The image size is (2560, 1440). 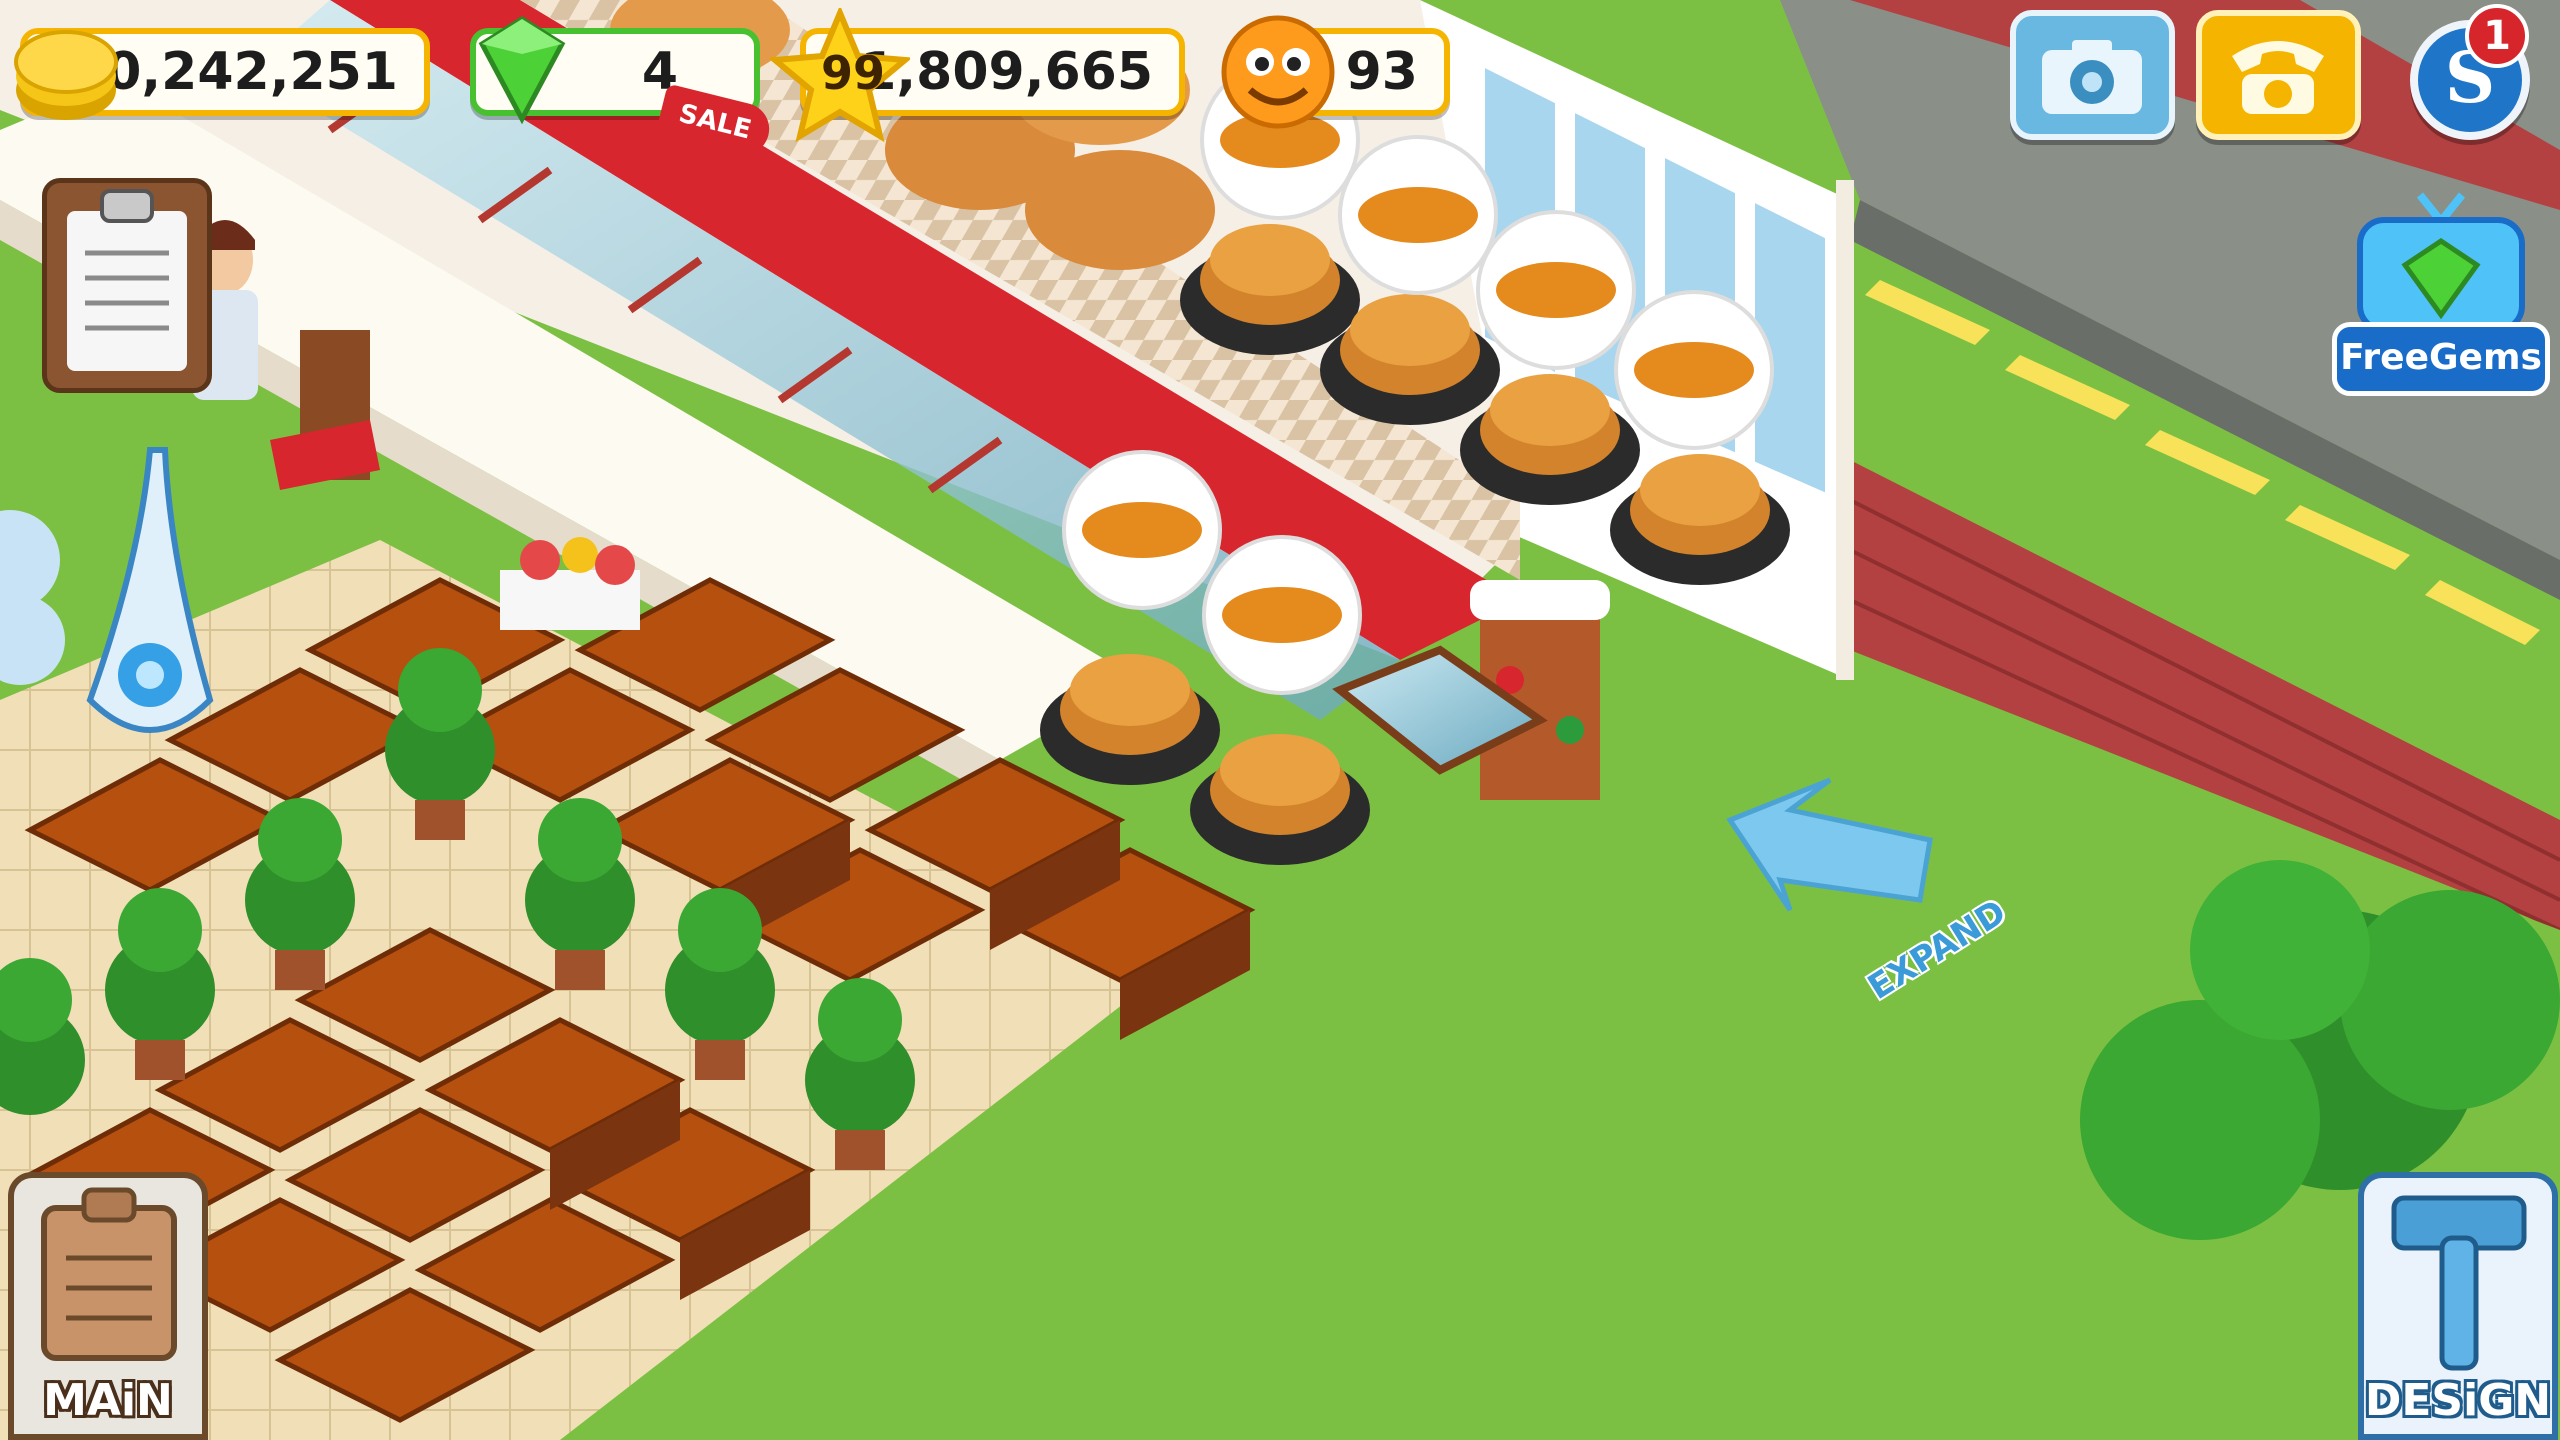 I want to click on main-menu-label: MAiN, so click(x=108, y=1400).